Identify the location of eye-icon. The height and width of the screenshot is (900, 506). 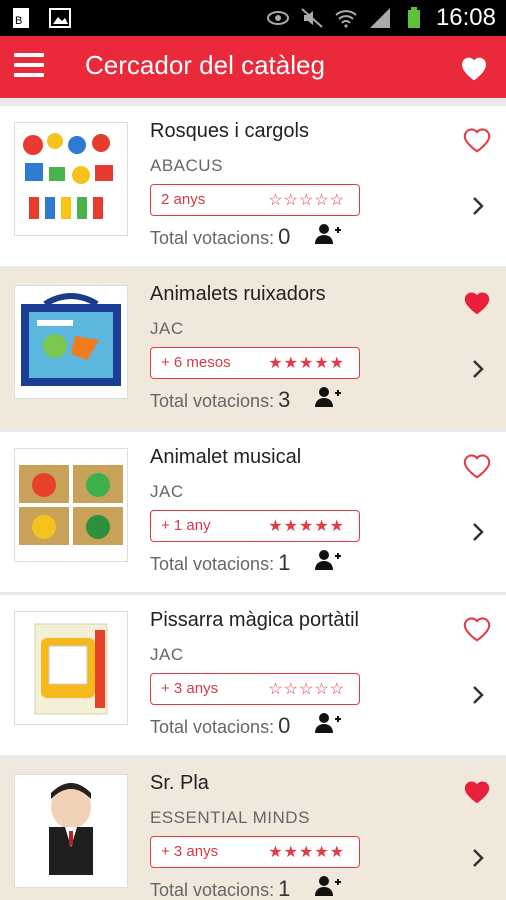
(277, 18).